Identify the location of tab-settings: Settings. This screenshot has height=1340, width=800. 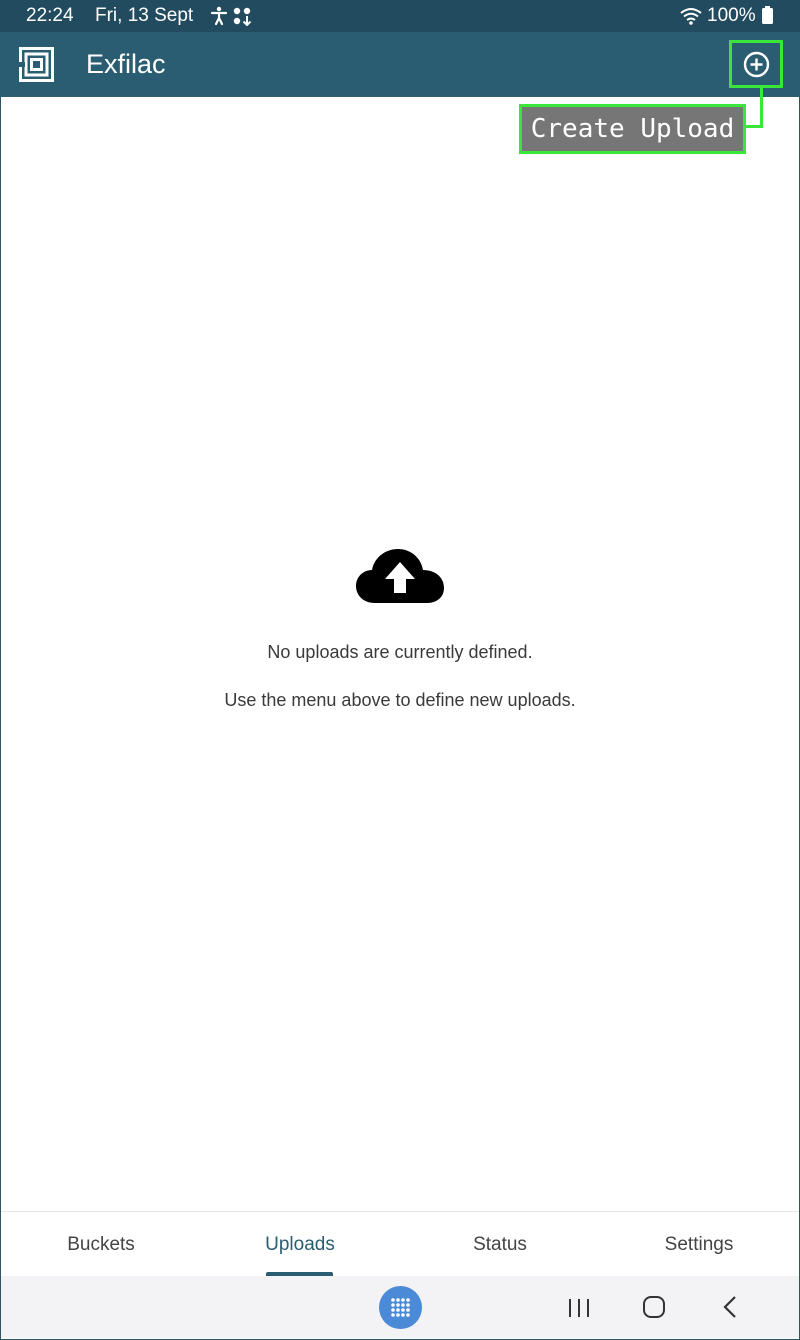
(699, 1244).